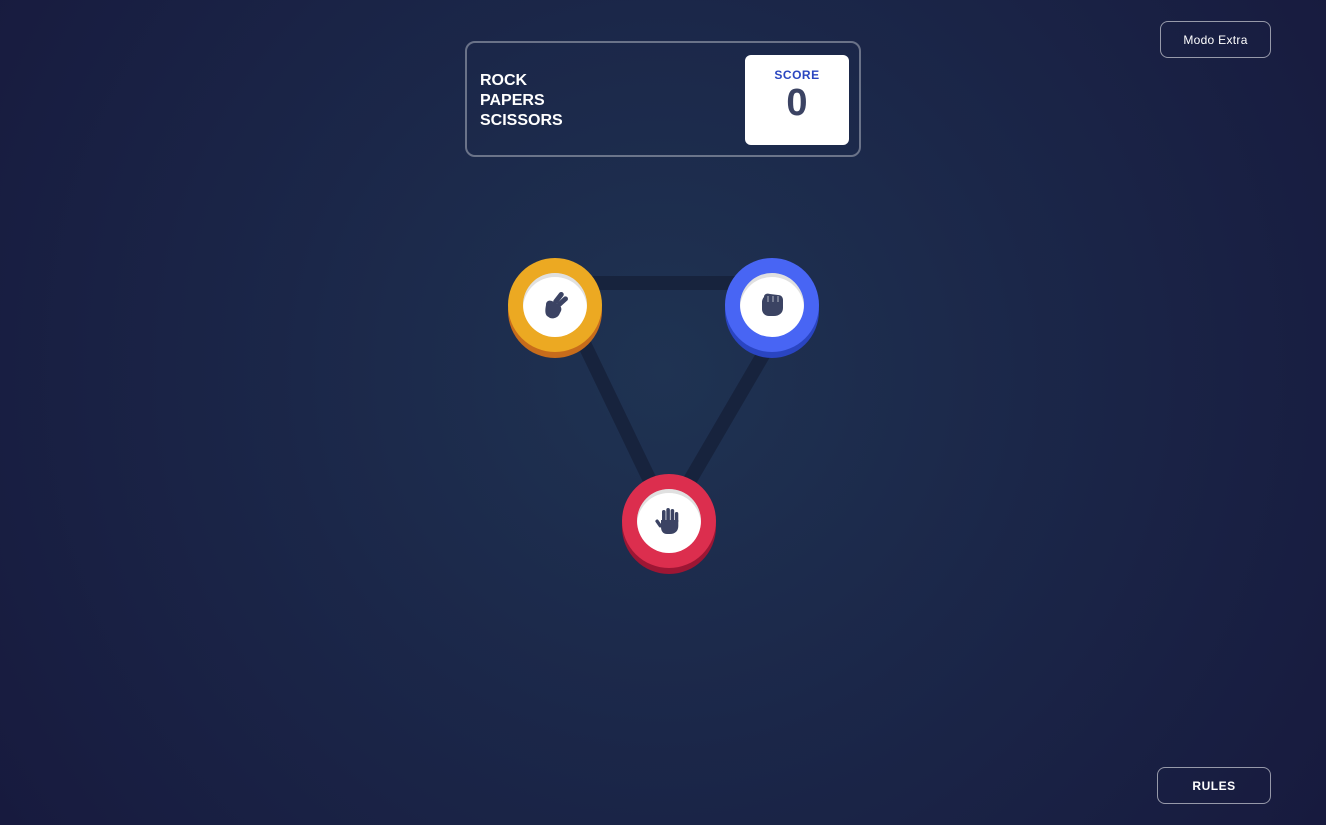 This screenshot has height=825, width=1326. I want to click on score-label: SCORE, so click(797, 75).